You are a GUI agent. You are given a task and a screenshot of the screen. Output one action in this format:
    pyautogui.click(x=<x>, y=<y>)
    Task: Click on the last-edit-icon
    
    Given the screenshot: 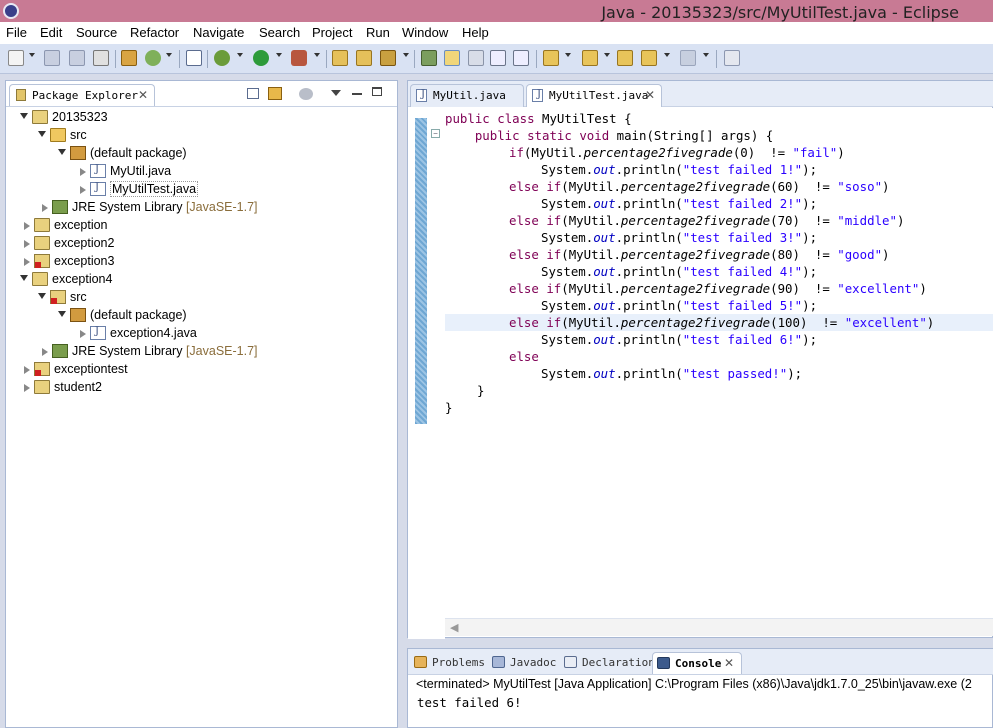 What is the action you would take?
    pyautogui.click(x=625, y=58)
    